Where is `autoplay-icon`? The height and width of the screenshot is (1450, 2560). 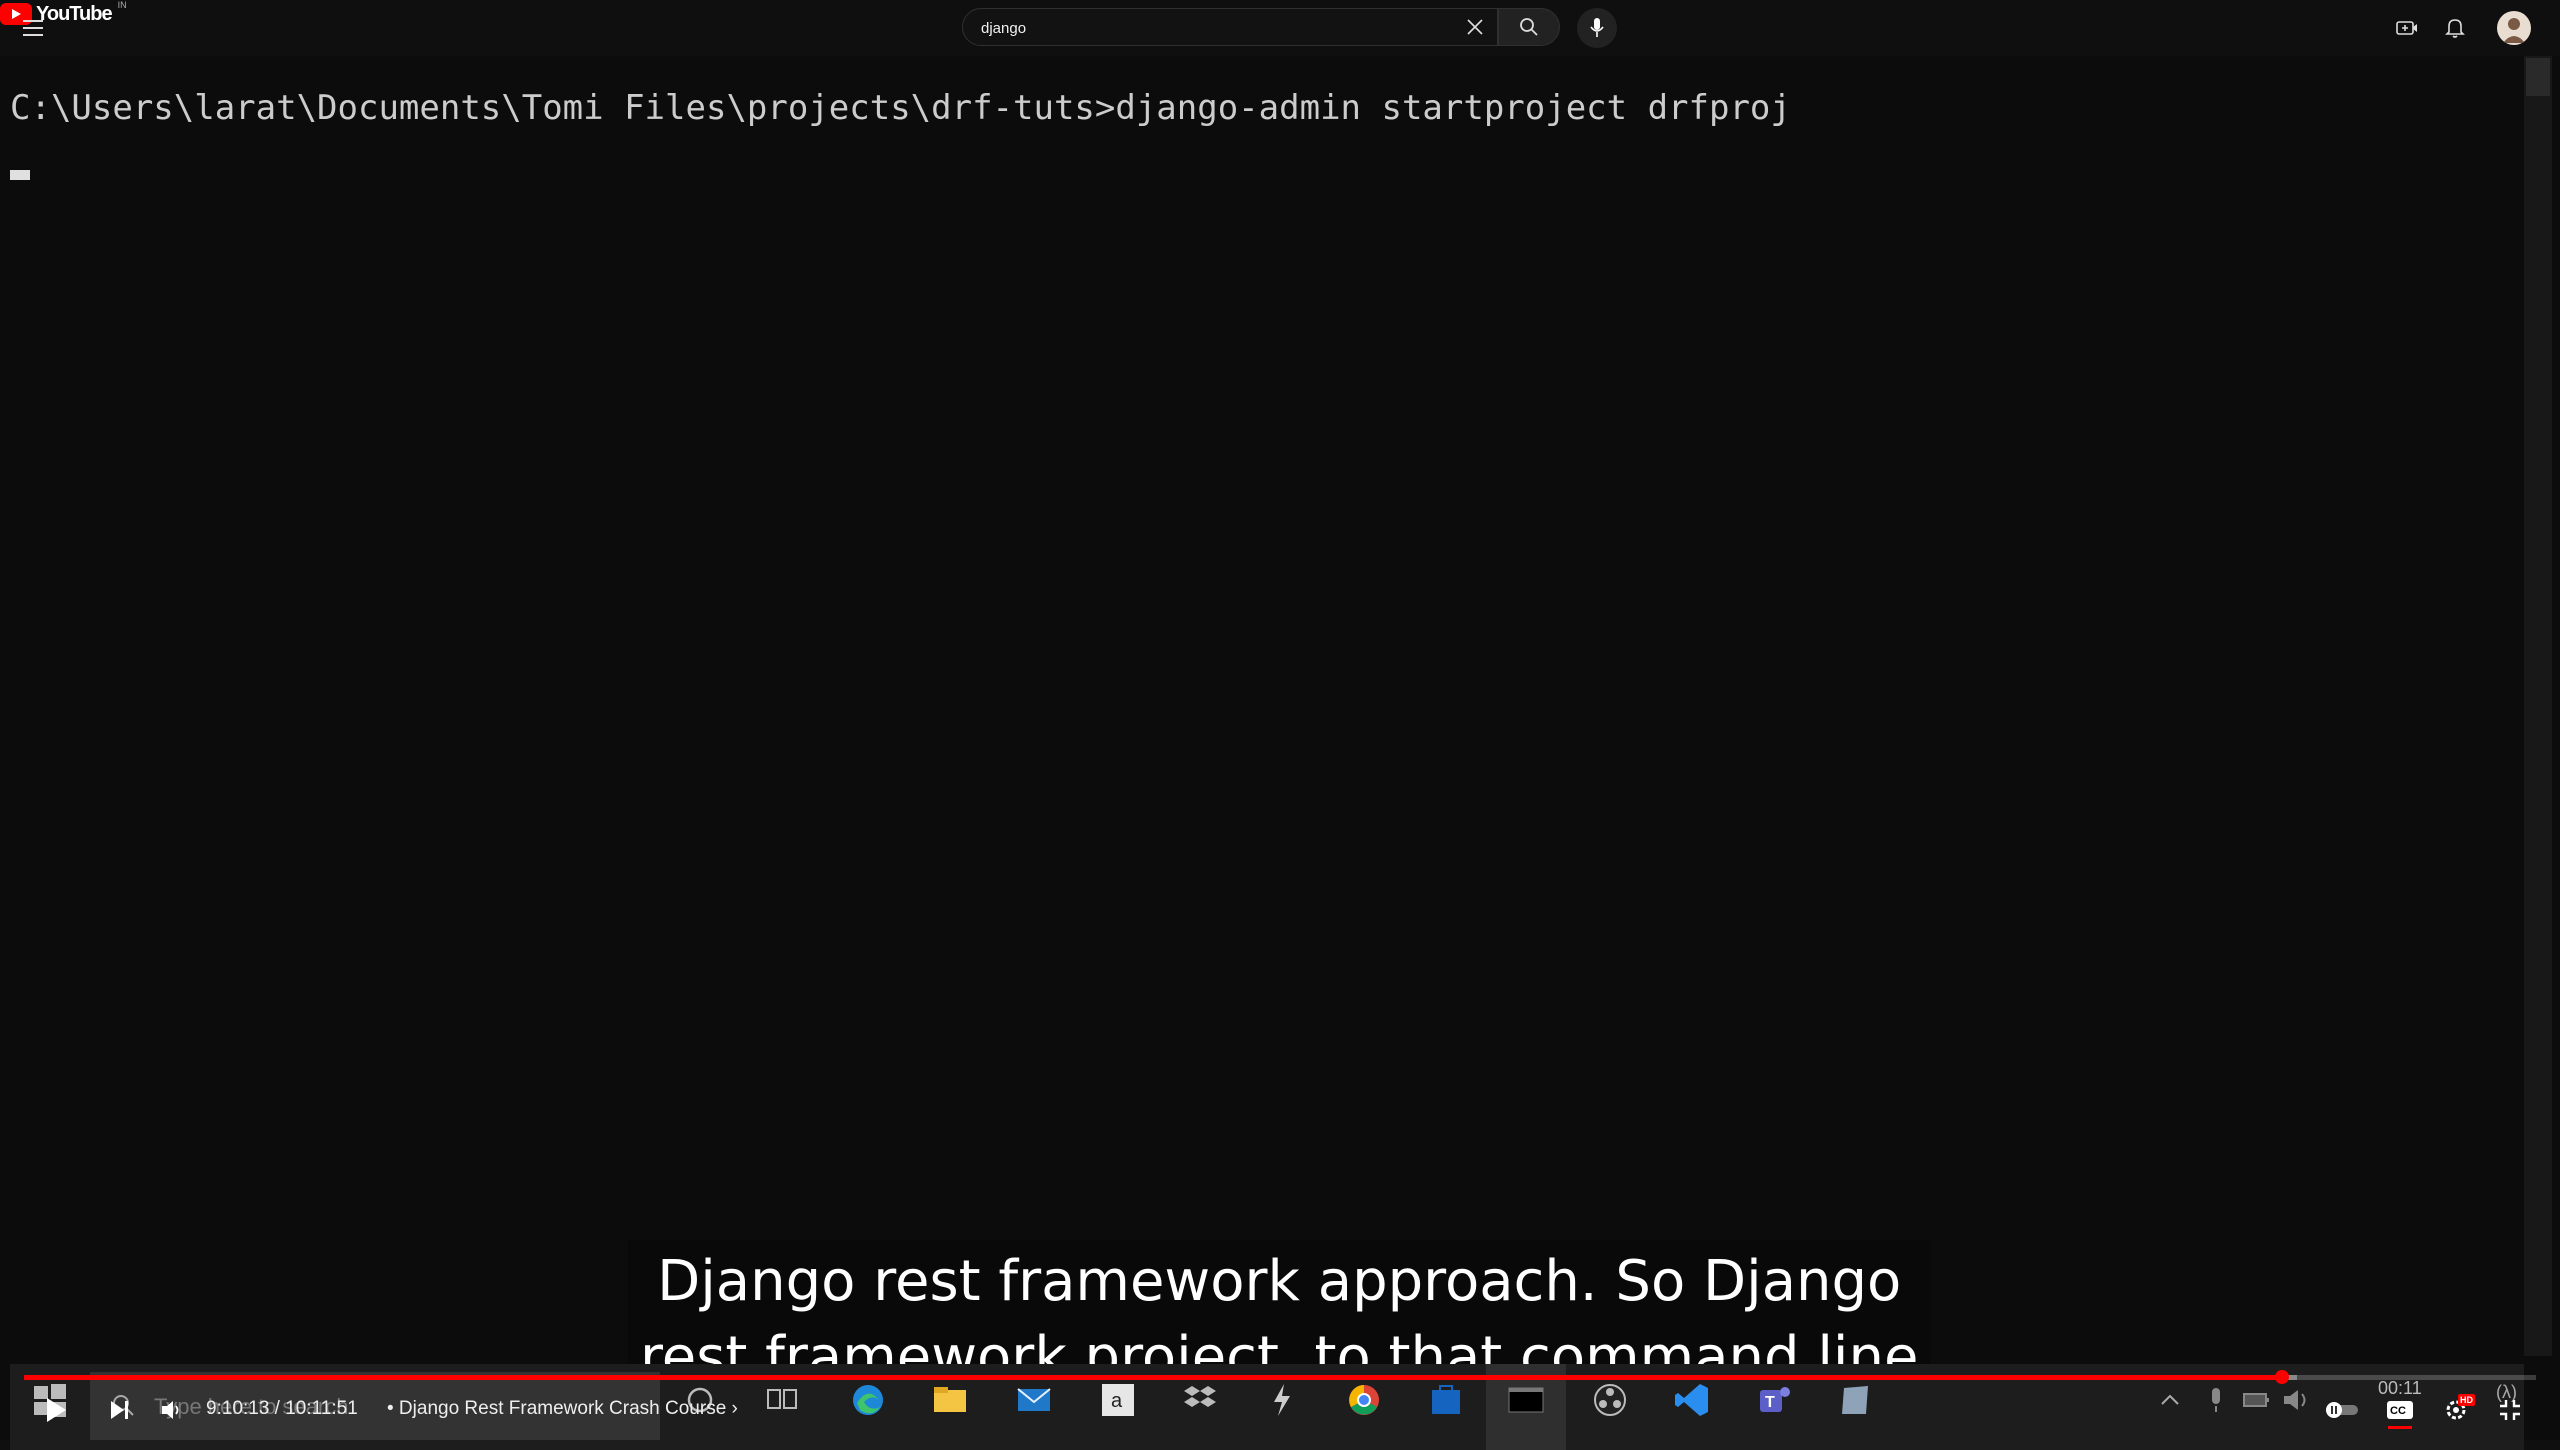 autoplay-icon is located at coordinates (2342, 1410).